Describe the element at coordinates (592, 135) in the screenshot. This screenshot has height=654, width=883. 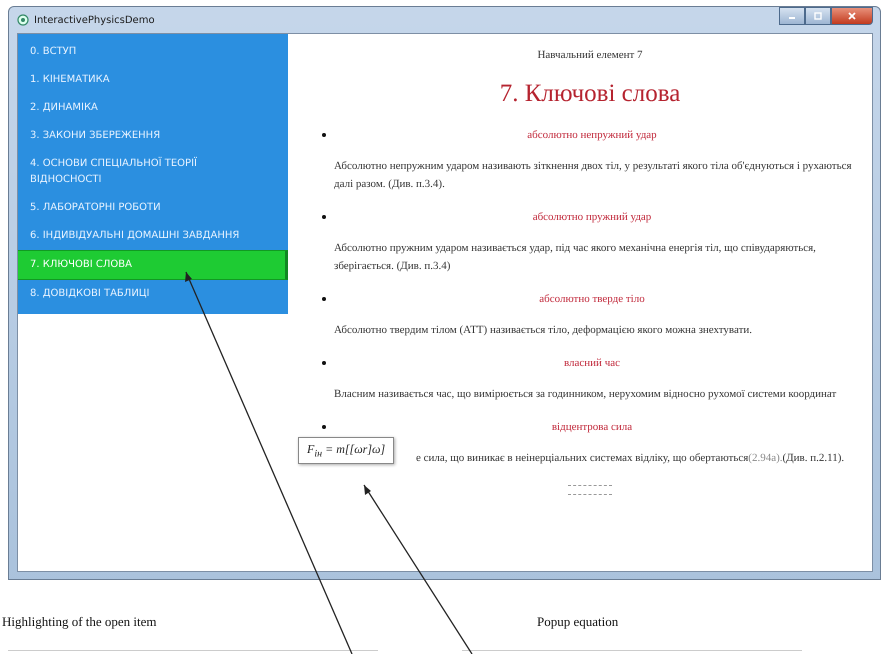
I see `term: абсолютно непружний удар` at that location.